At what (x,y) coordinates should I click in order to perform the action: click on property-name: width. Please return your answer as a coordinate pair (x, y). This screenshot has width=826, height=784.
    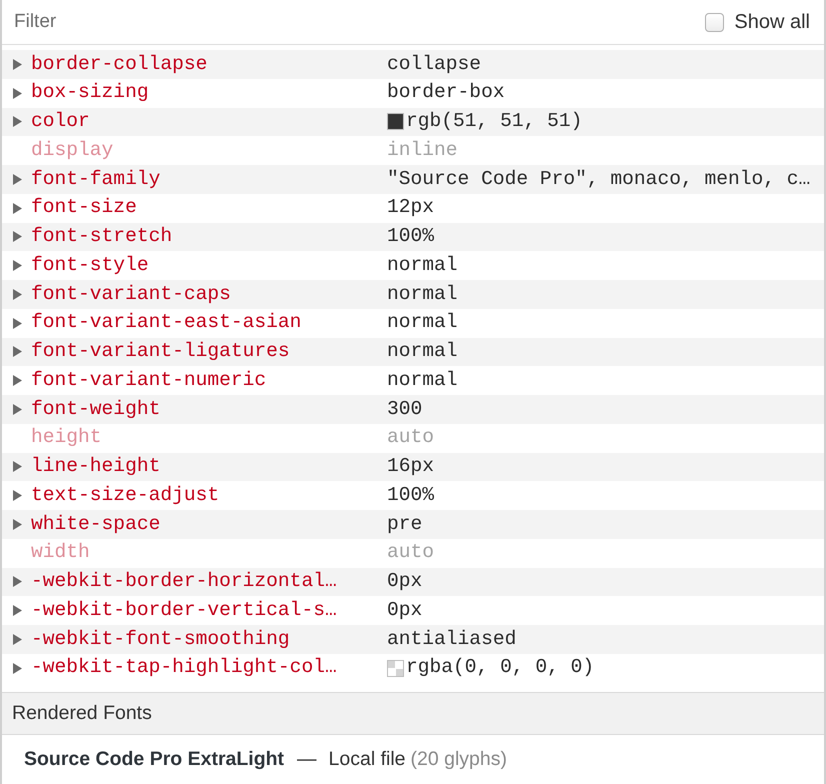
    Looking at the image, I should click on (61, 553).